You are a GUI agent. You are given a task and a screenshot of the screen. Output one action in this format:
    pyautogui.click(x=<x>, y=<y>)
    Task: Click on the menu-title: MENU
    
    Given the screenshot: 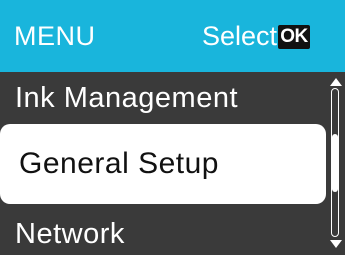 What is the action you would take?
    pyautogui.click(x=55, y=36)
    